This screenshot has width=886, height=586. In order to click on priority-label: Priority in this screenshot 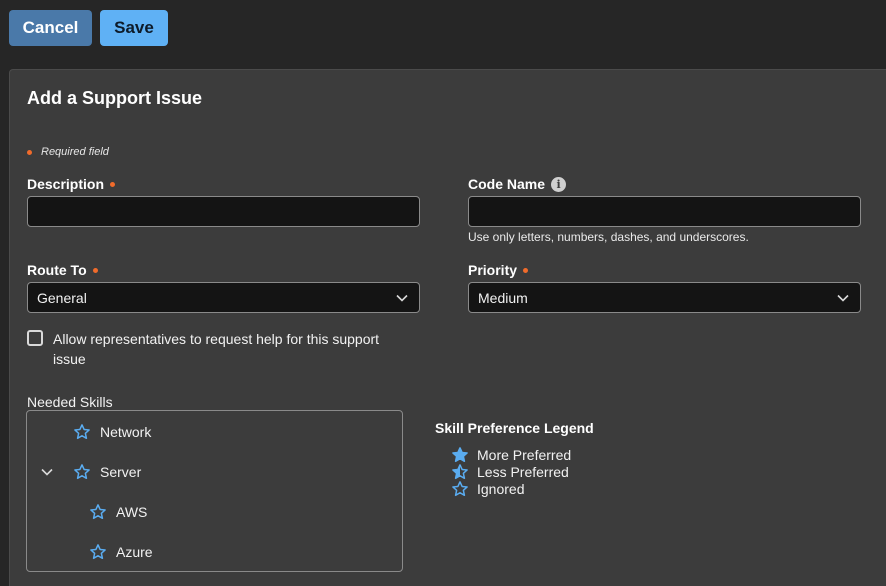, I will do `click(498, 270)`.